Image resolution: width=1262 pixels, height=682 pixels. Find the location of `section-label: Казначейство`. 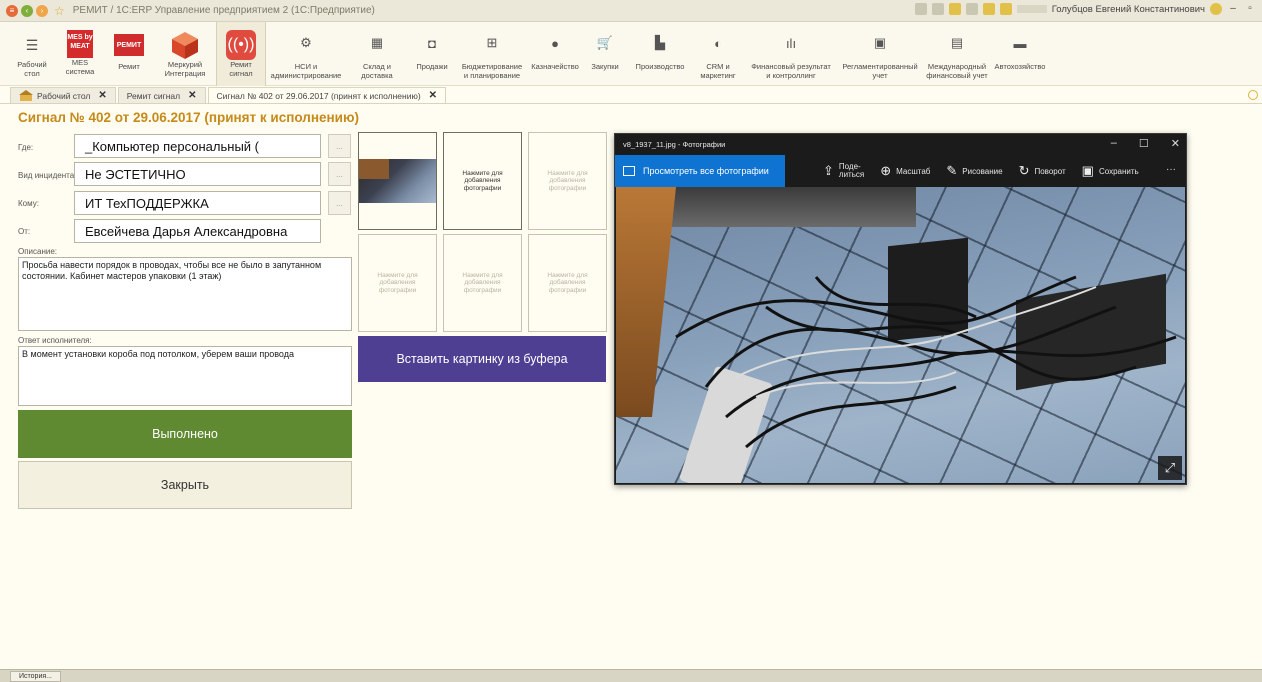

section-label: Казначейство is located at coordinates (555, 66).